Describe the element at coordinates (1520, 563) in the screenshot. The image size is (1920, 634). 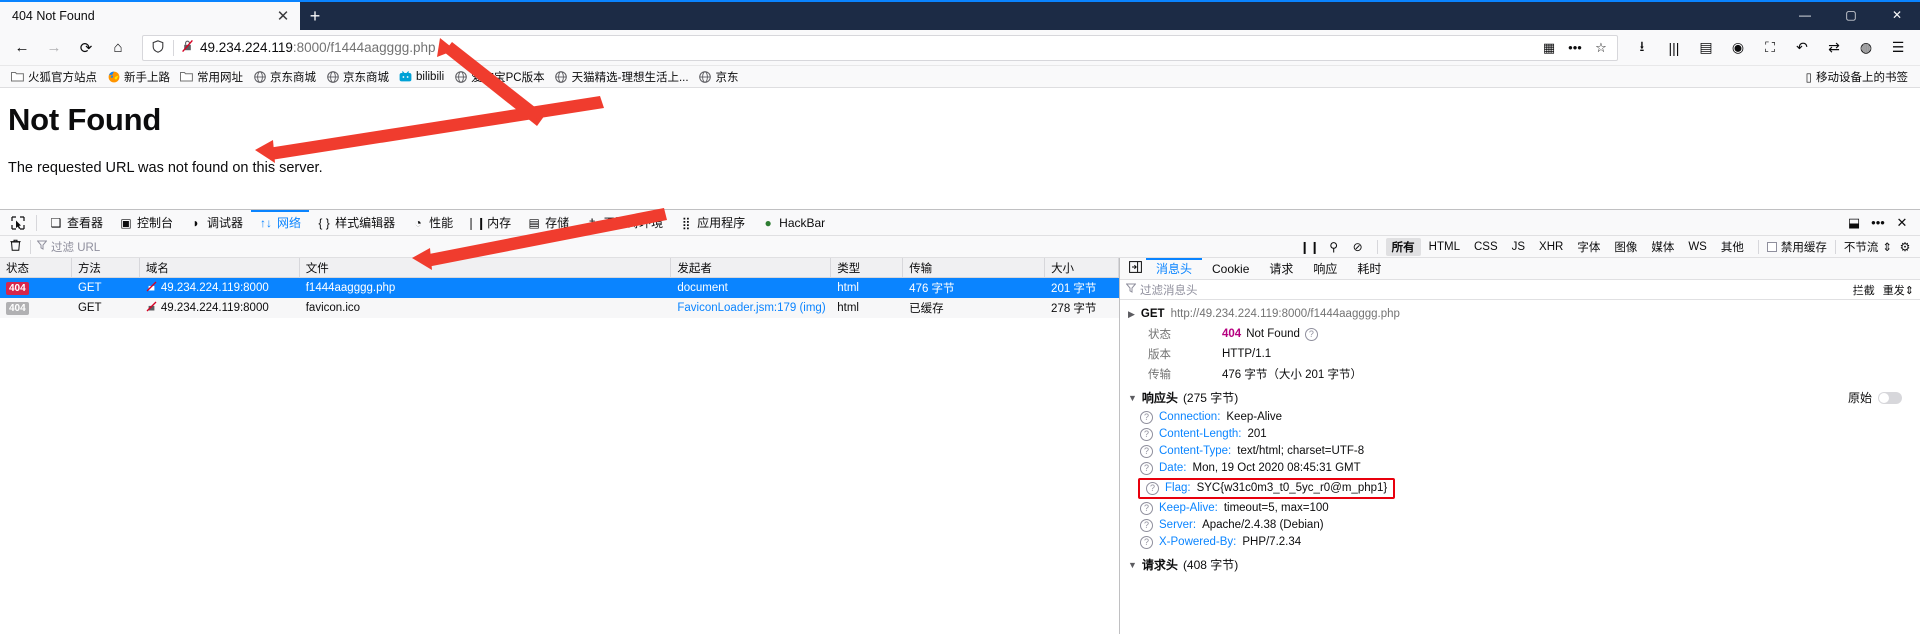
I see `request-headers-section-title: ▼ 请求头 (408 字节)` at that location.